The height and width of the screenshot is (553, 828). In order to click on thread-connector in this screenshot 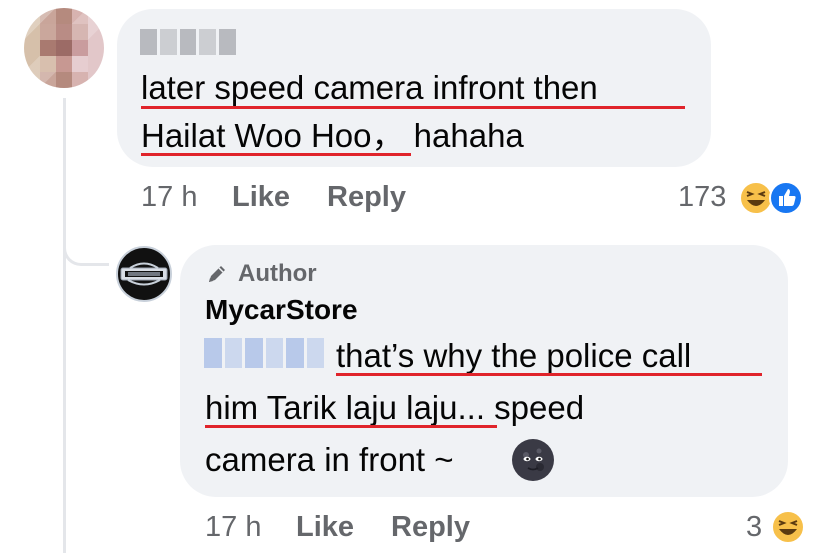, I will do `click(86, 248)`.